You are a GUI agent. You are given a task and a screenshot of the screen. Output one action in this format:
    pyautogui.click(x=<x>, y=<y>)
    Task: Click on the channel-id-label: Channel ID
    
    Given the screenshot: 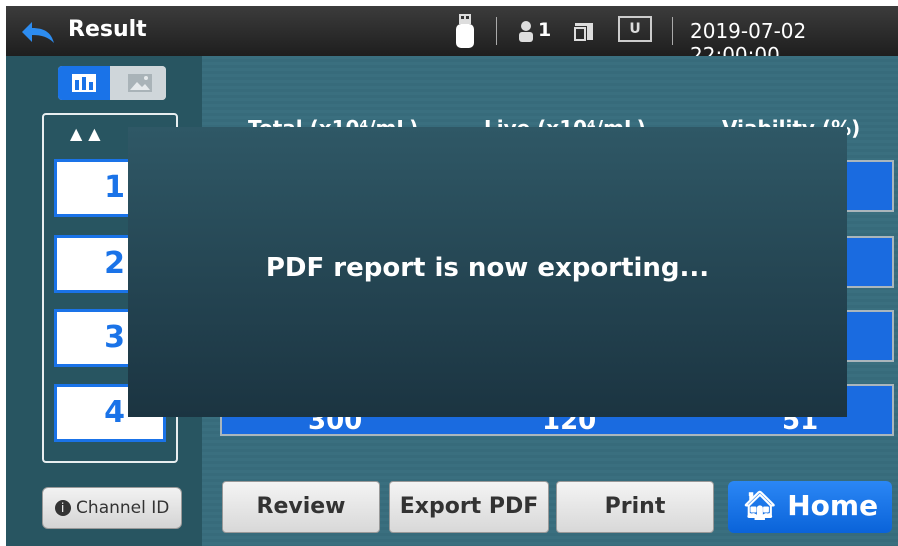 What is the action you would take?
    pyautogui.click(x=123, y=508)
    